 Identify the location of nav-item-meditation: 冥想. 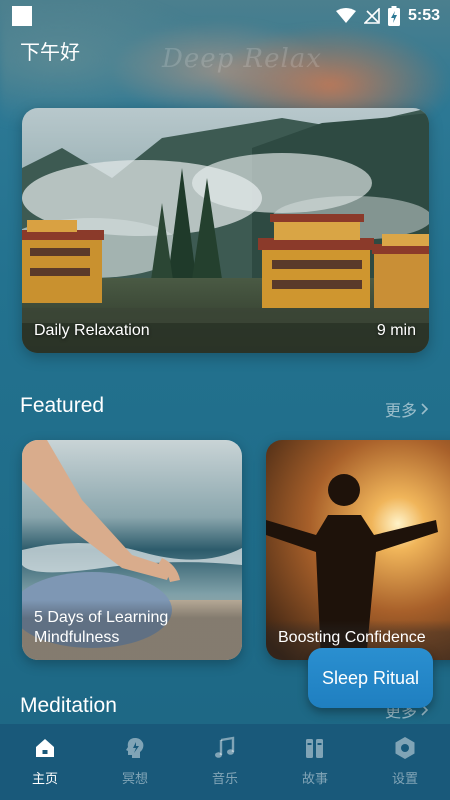
(135, 762).